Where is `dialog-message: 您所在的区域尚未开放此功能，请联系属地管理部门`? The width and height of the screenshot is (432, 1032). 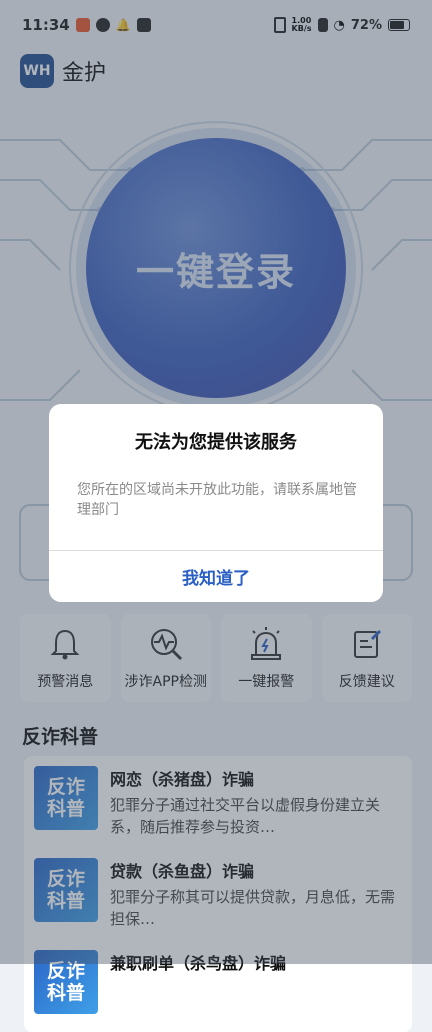
dialog-message: 您所在的区域尚未开放此功能，请联系属地管理部门 is located at coordinates (217, 500).